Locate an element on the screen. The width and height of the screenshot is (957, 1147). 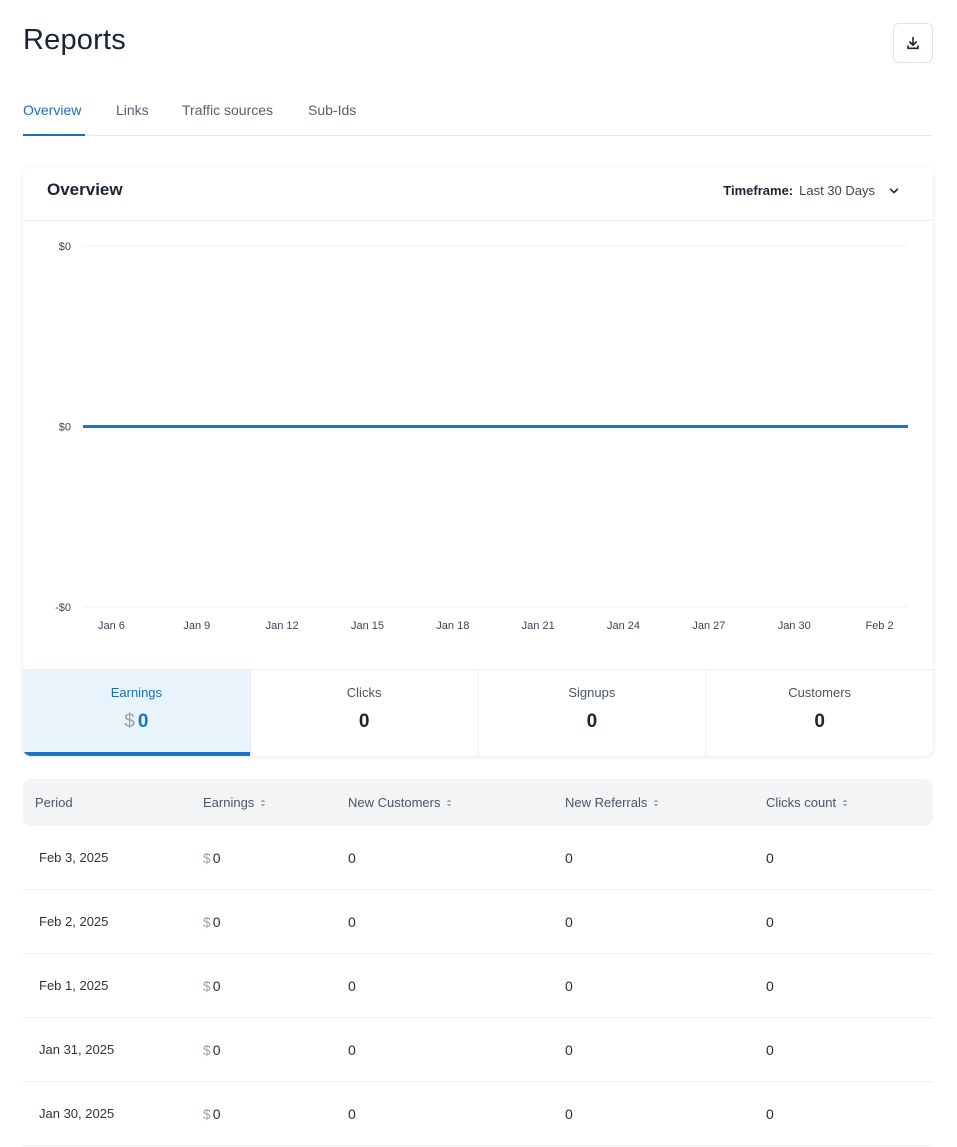
download-icon is located at coordinates (913, 43).